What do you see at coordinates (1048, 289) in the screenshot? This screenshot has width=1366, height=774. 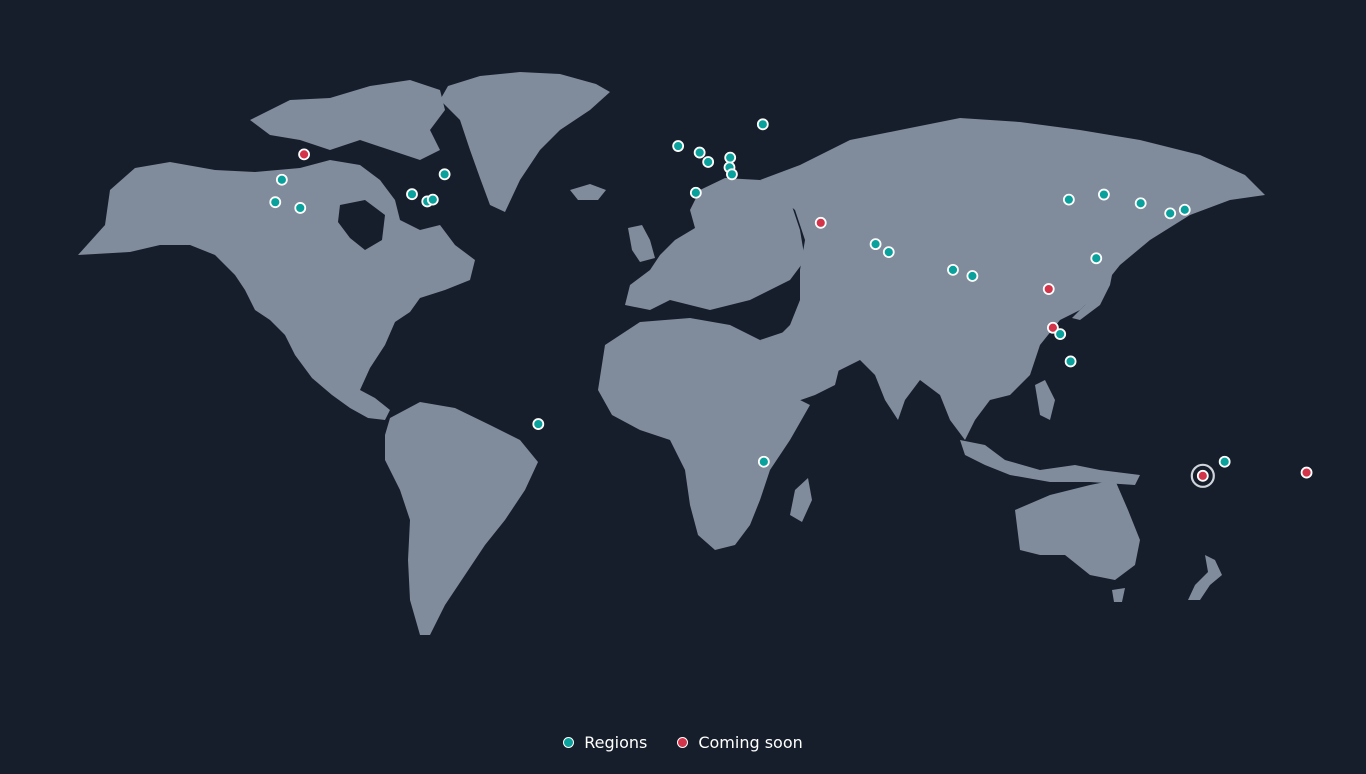 I see `coming-soon-marker-bangkok` at bounding box center [1048, 289].